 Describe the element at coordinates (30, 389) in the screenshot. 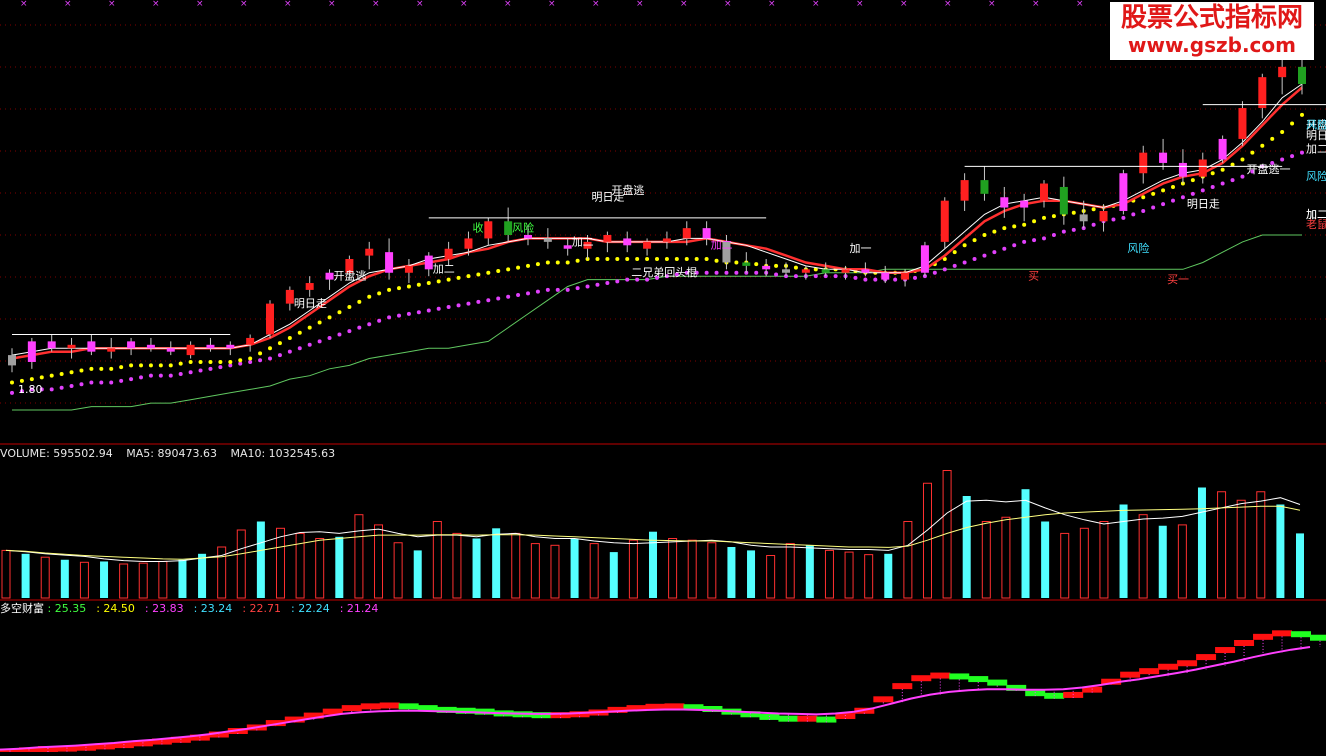

I see `price-low-label: 1.80` at that location.